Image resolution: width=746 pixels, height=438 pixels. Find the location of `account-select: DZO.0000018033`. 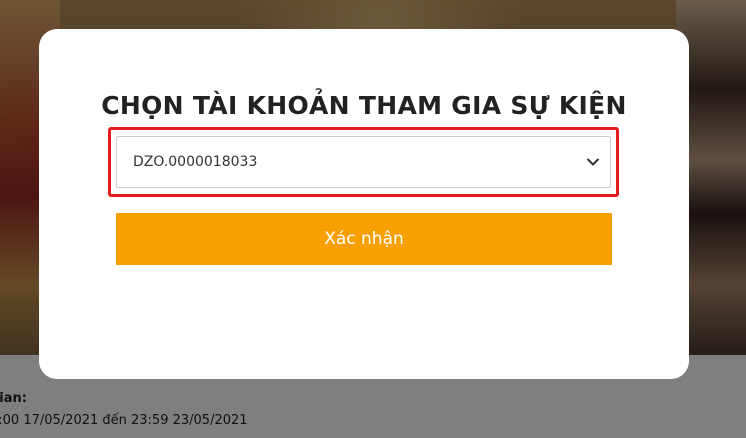

account-select: DZO.0000018033 is located at coordinates (363, 162).